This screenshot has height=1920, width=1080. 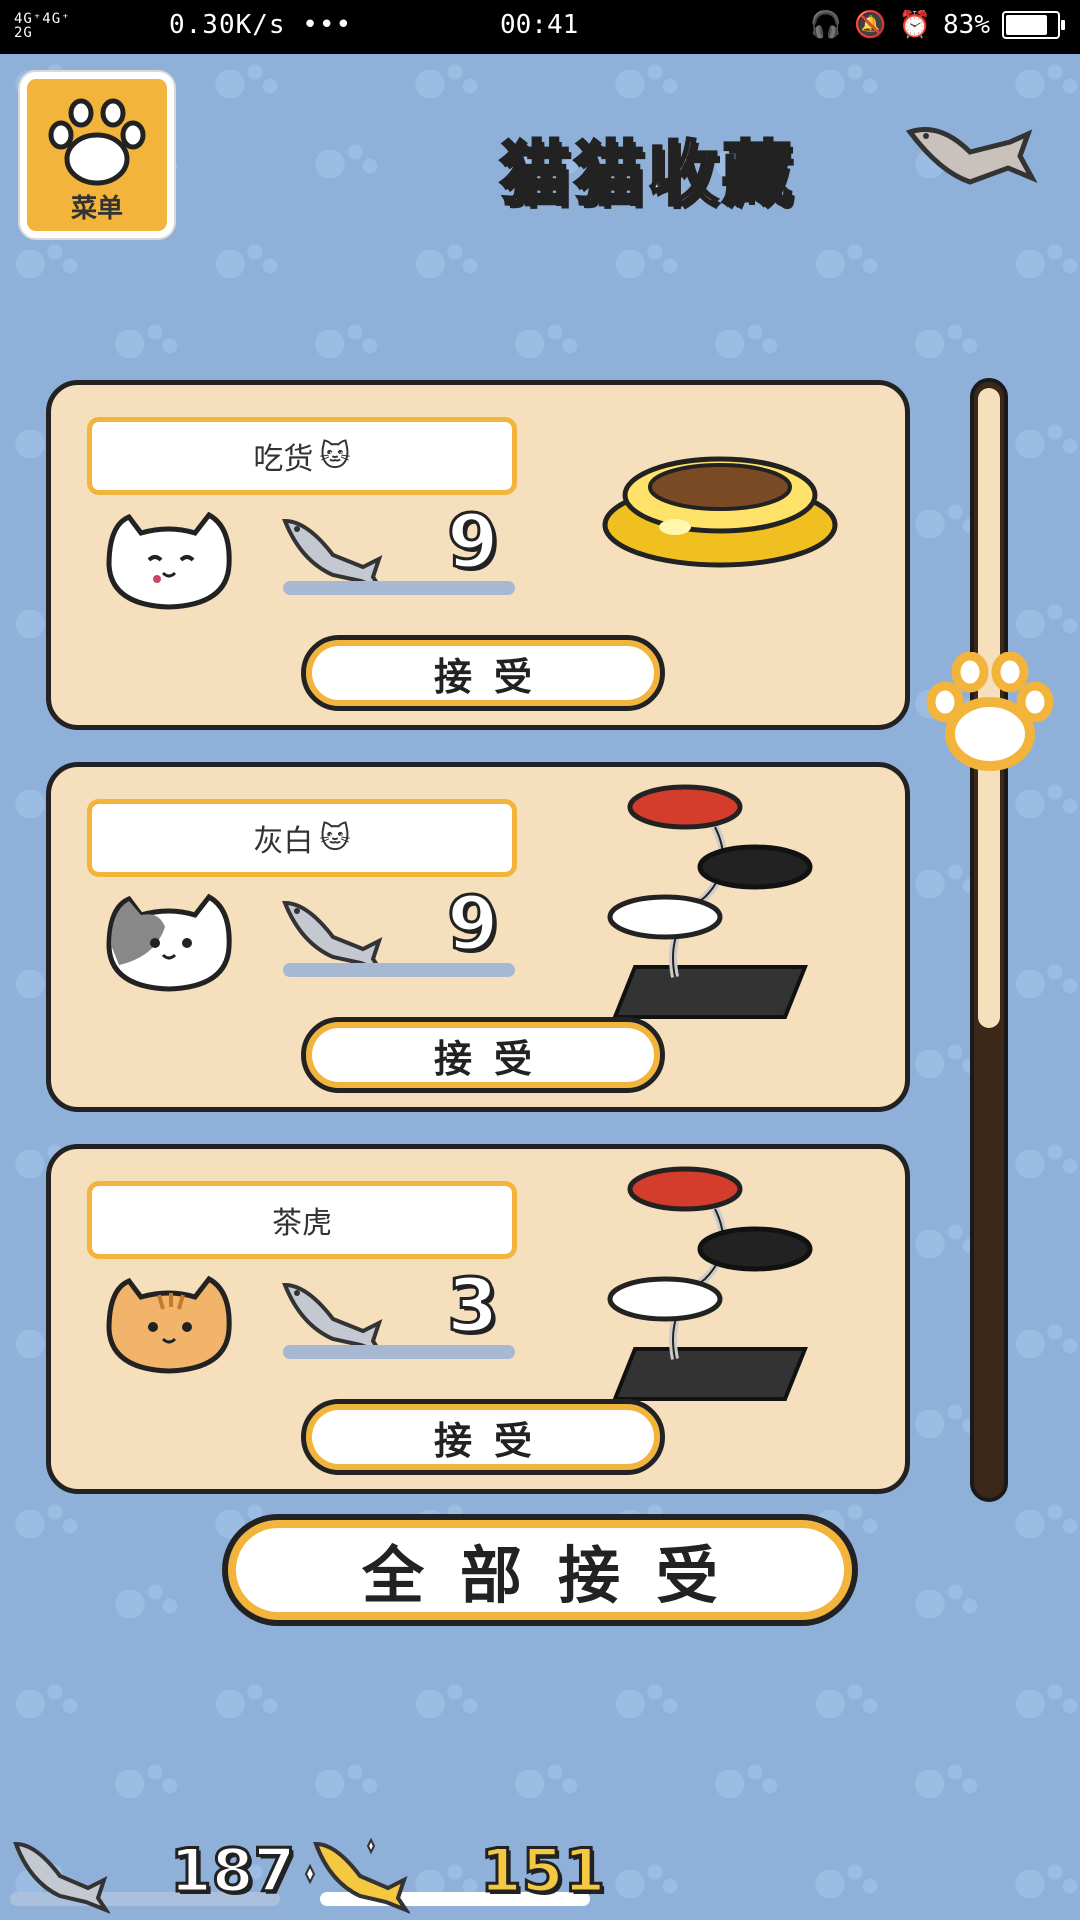 I want to click on menu-label: 菜单, so click(x=96, y=209).